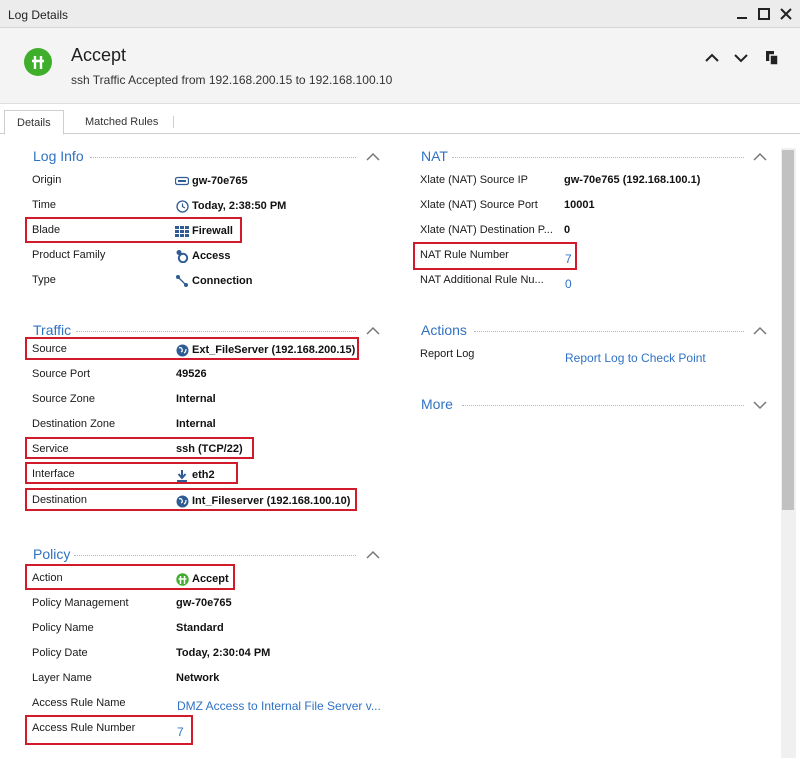 This screenshot has height=765, width=800. Describe the element at coordinates (437, 404) in the screenshot. I see `section-title-more: More` at that location.